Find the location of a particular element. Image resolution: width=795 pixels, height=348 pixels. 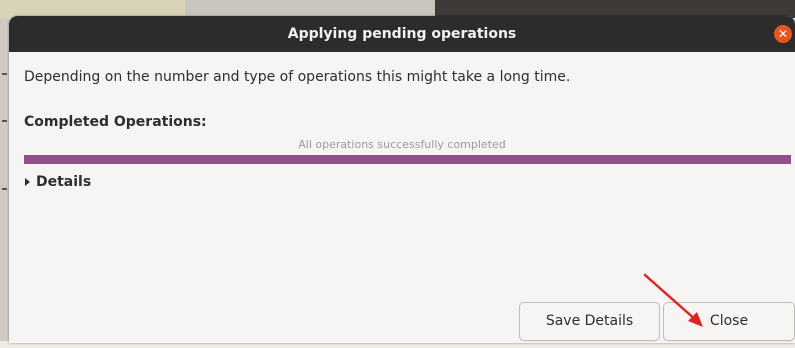

annotation-arrow-icon is located at coordinates (673, 300).